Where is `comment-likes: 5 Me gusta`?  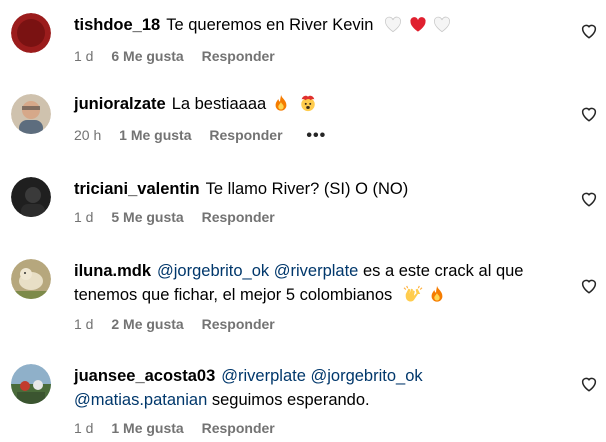
comment-likes: 5 Me gusta is located at coordinates (147, 217).